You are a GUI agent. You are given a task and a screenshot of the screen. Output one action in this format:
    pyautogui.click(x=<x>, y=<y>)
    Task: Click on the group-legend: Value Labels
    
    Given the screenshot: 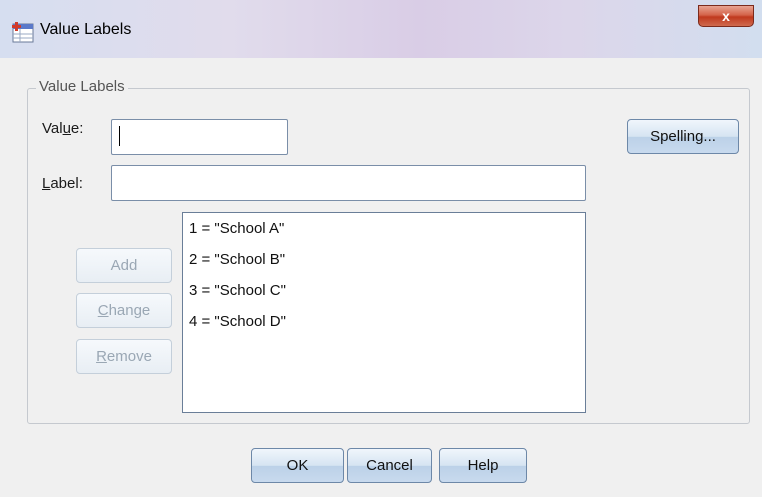 What is the action you would take?
    pyautogui.click(x=82, y=86)
    